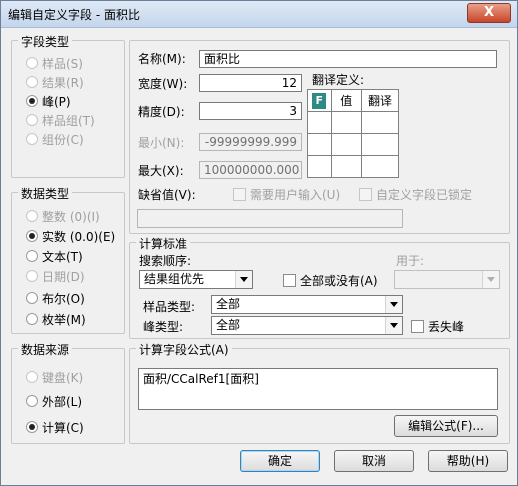 This screenshot has height=486, width=518. What do you see at coordinates (447, 279) in the screenshot?
I see `used-for-select` at bounding box center [447, 279].